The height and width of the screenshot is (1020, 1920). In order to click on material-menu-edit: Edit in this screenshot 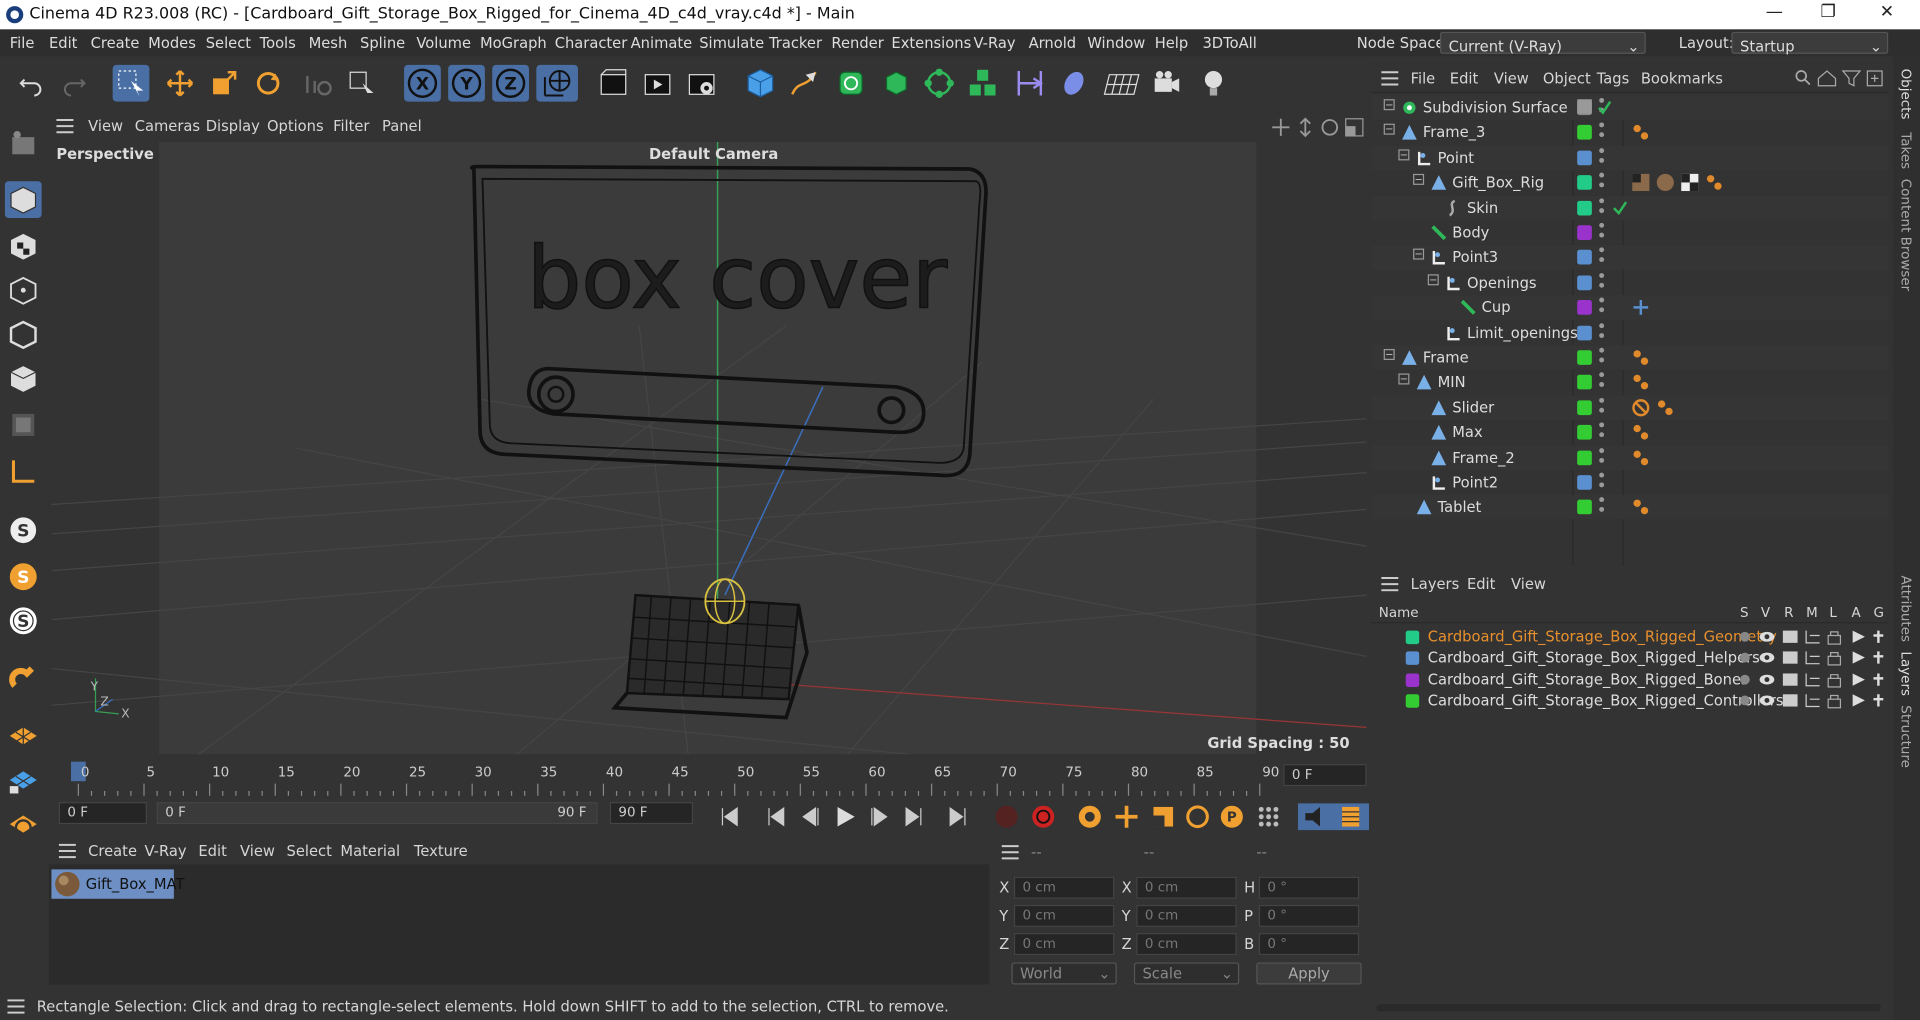, I will do `click(212, 850)`.